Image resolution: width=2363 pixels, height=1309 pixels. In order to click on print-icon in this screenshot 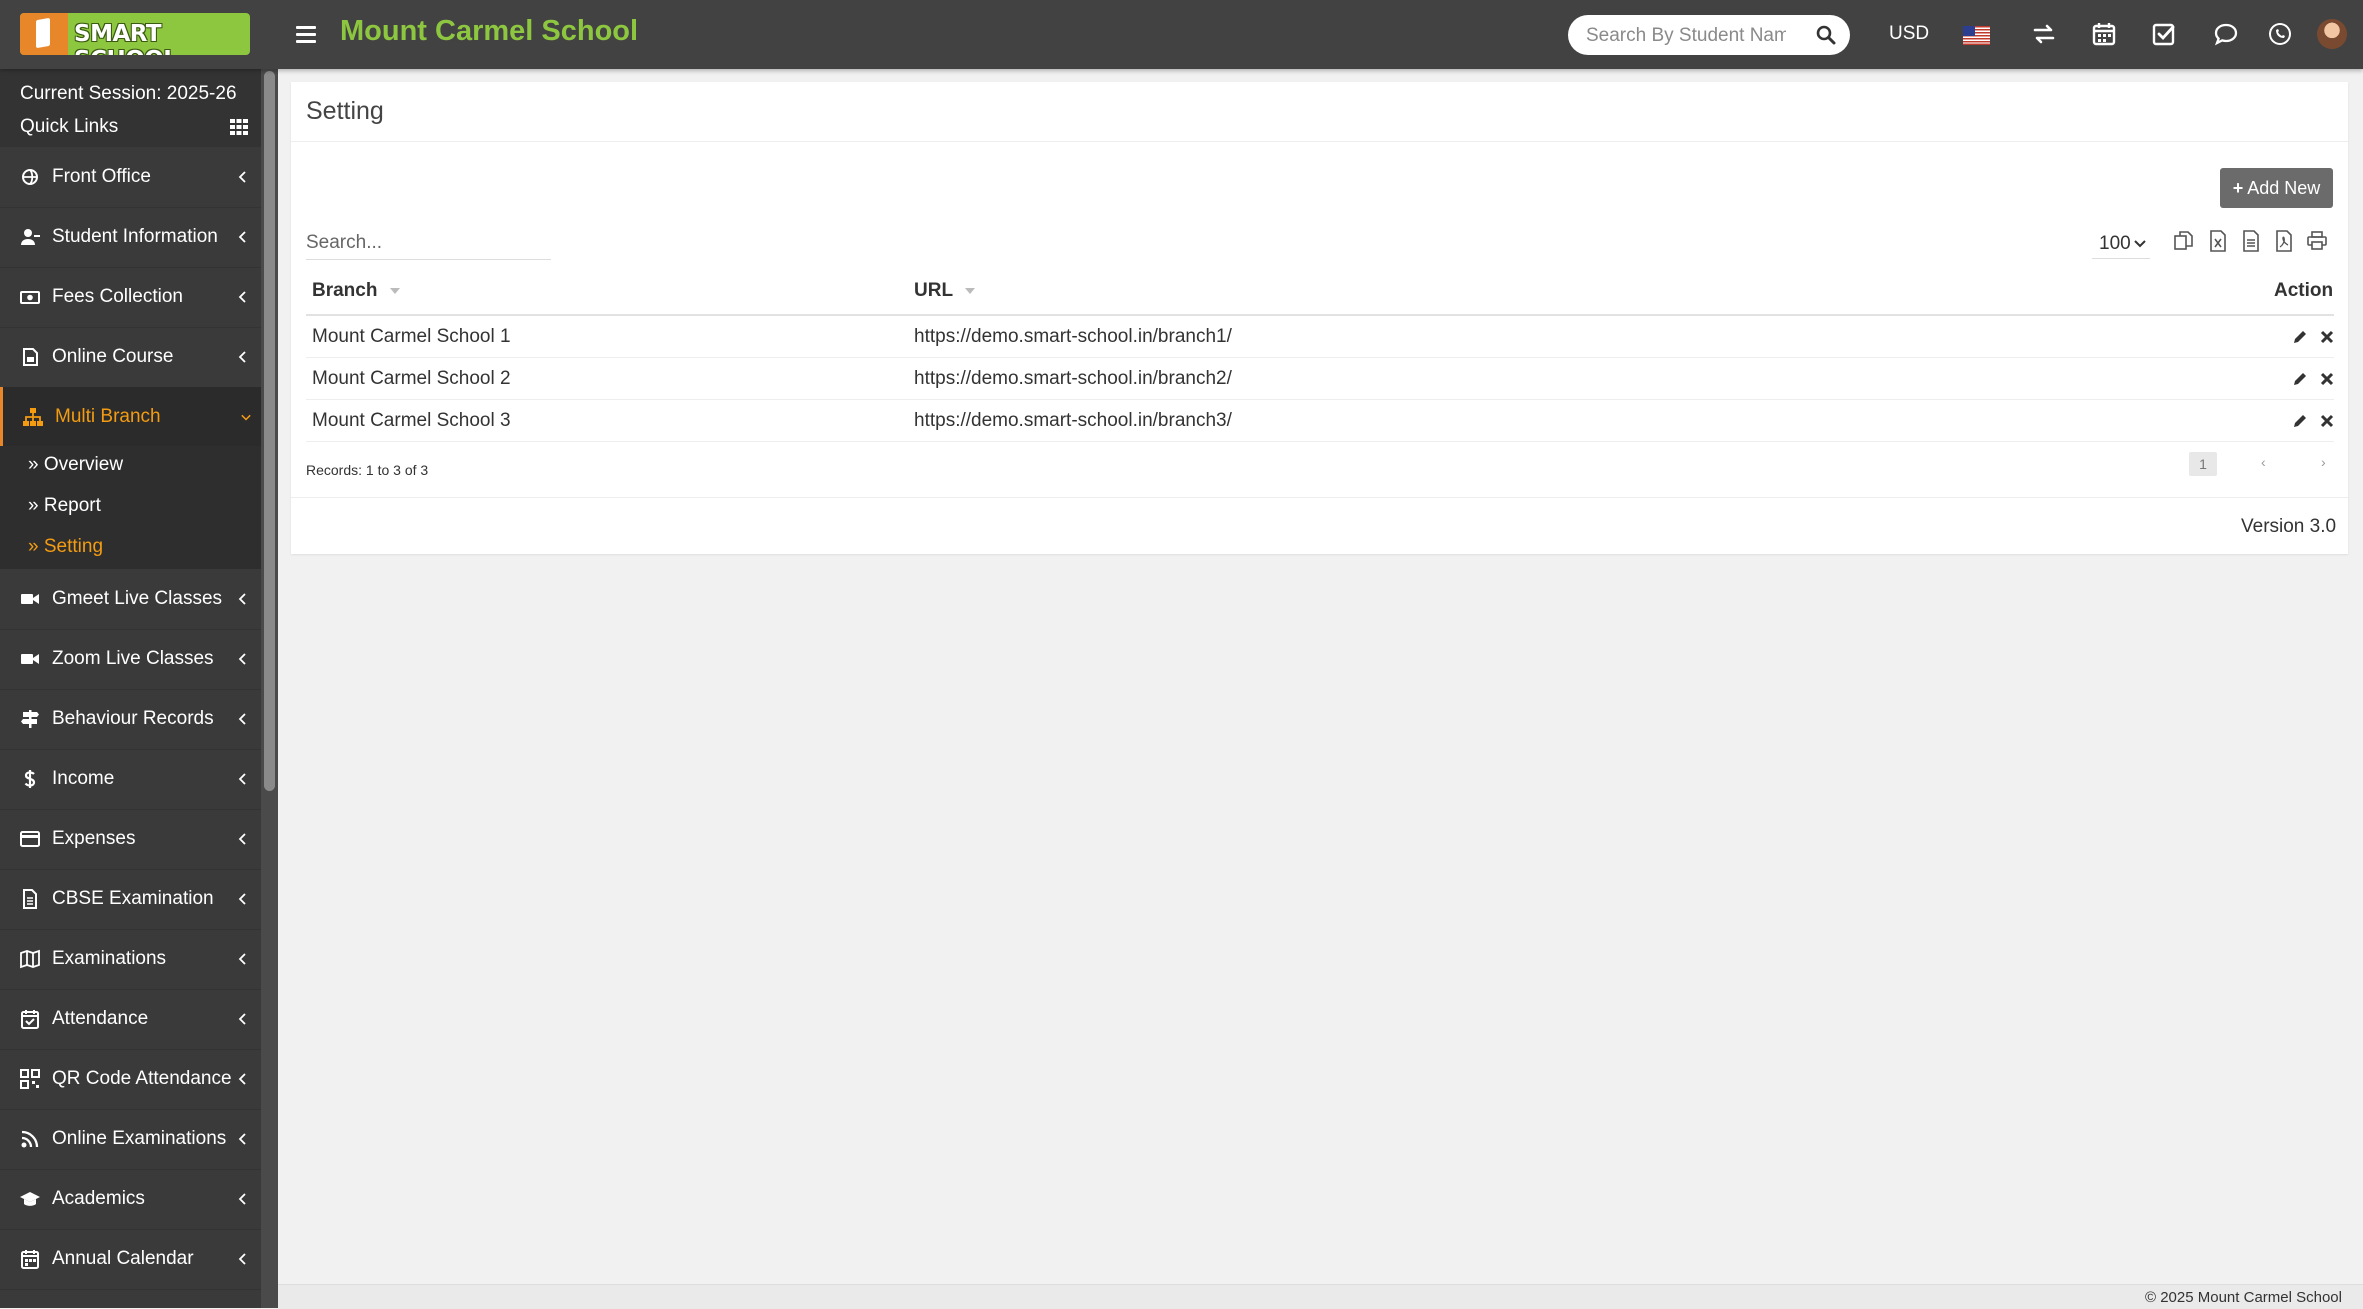, I will do `click(2317, 241)`.